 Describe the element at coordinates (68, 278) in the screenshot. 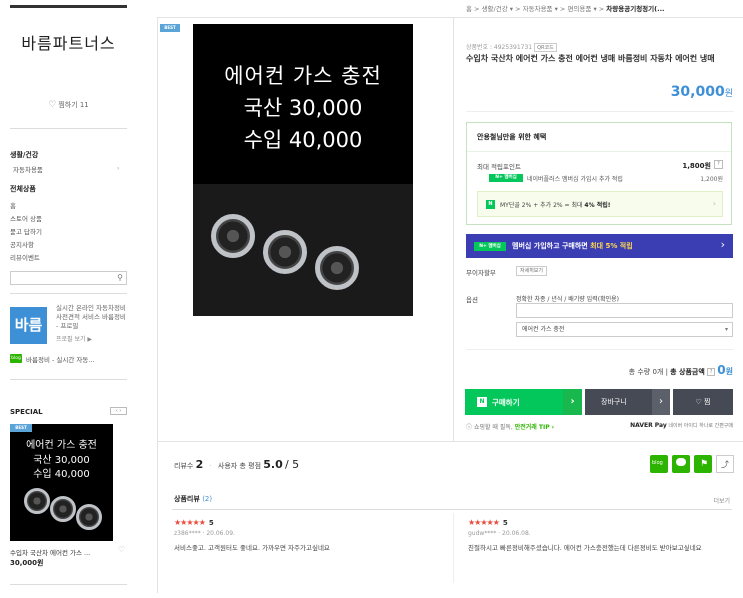

I see `search-input: ⚲` at that location.